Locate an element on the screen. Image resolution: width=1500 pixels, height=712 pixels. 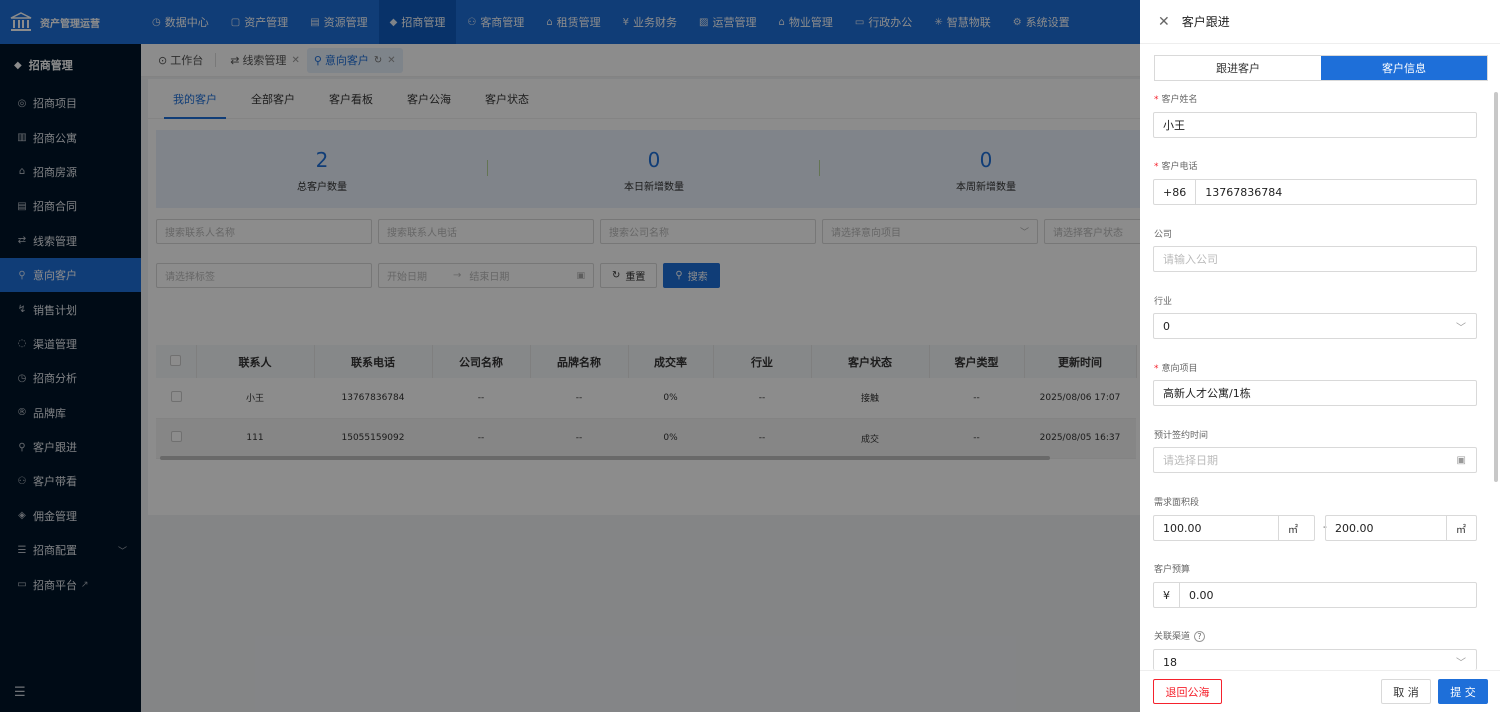
industry-value: 0 is located at coordinates (1166, 326).